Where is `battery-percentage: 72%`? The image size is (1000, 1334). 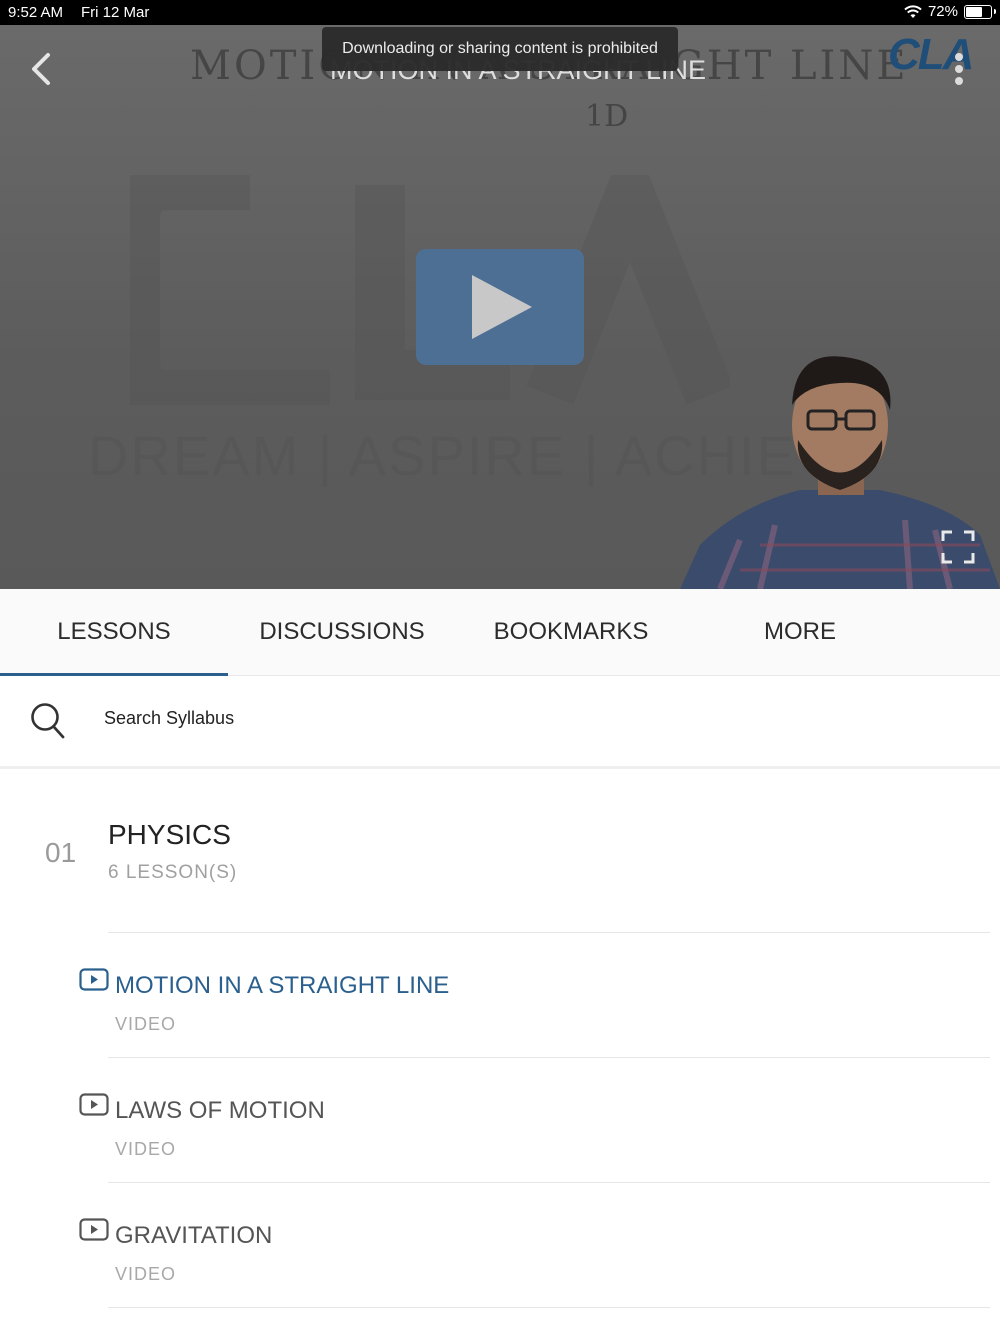 battery-percentage: 72% is located at coordinates (942, 11).